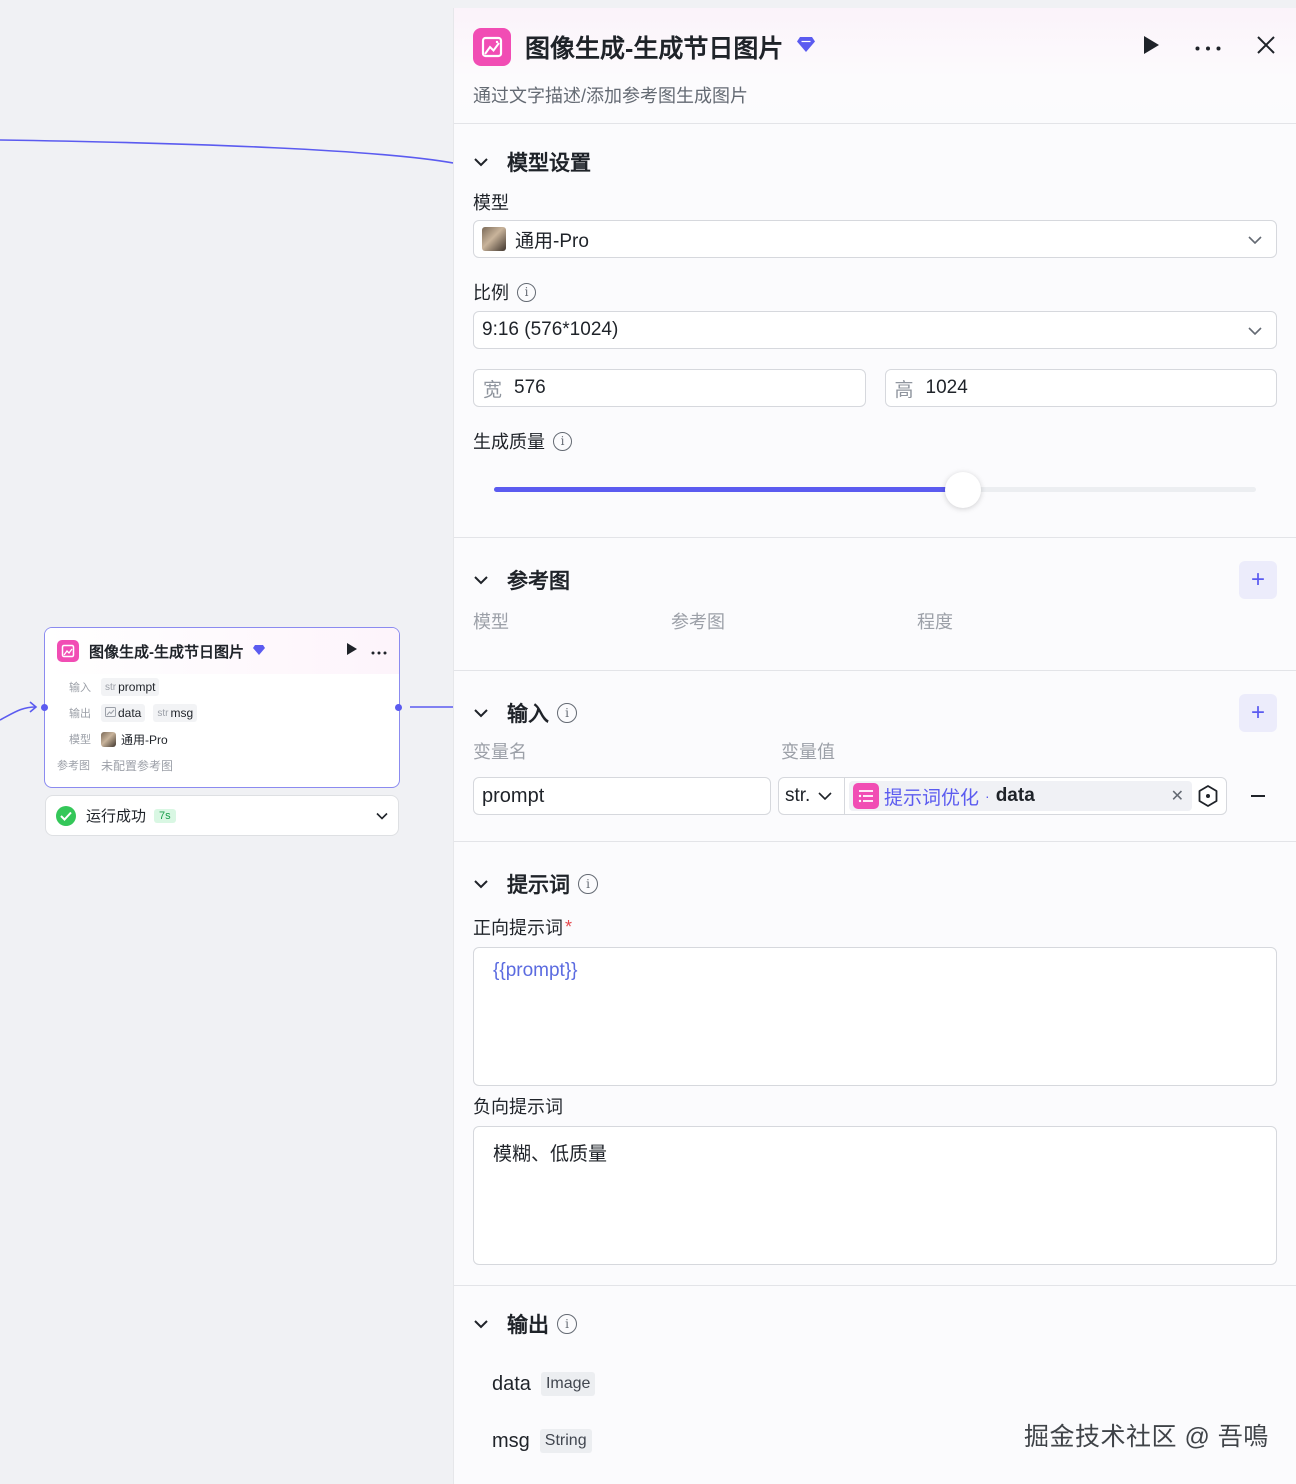  What do you see at coordinates (1208, 47) in the screenshot?
I see `more-icon` at bounding box center [1208, 47].